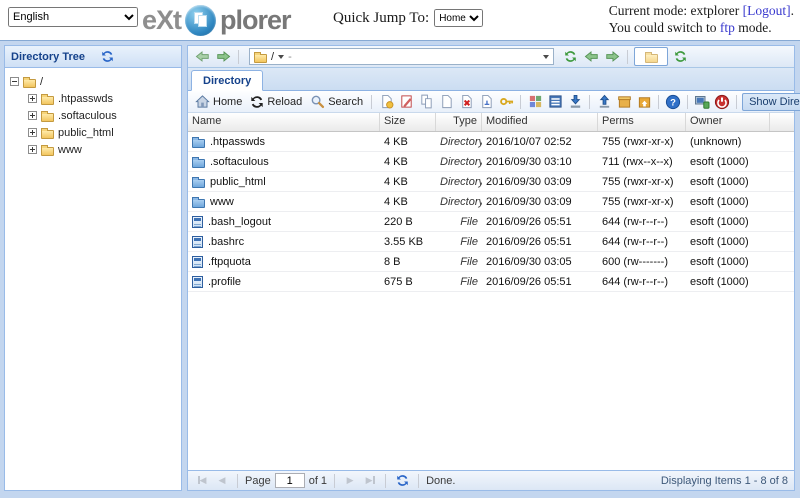 The image size is (800, 498). What do you see at coordinates (70, 149) in the screenshot?
I see `tree-node-label: www` at bounding box center [70, 149].